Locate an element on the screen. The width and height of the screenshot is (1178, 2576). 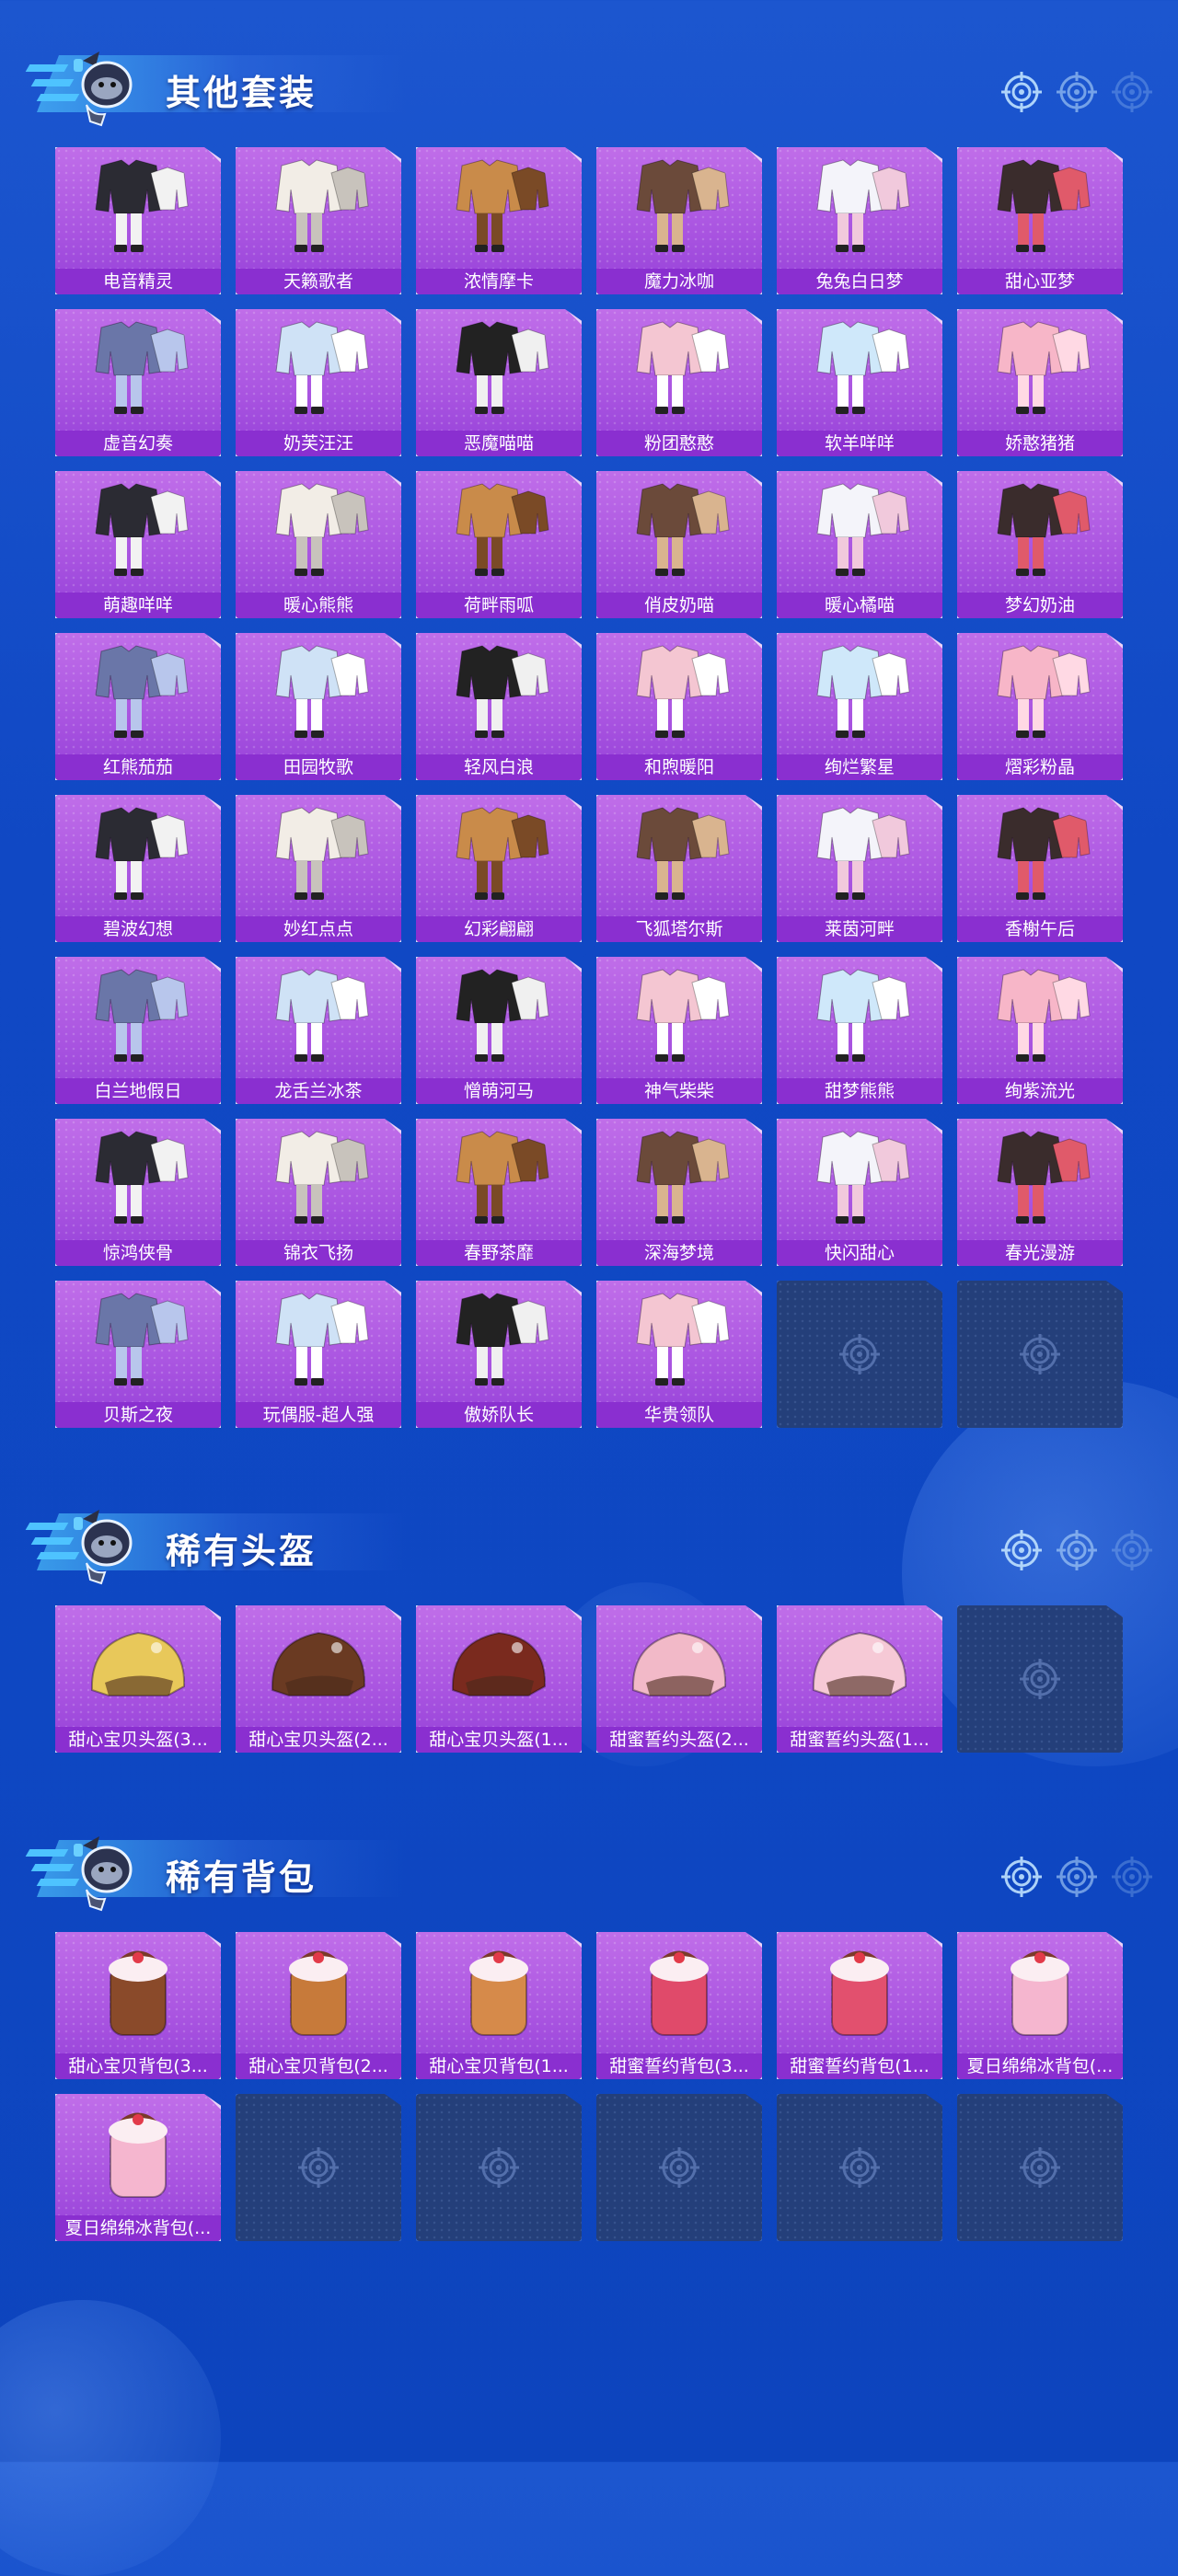
section-title: 稀有背包 is located at coordinates (242, 1877).